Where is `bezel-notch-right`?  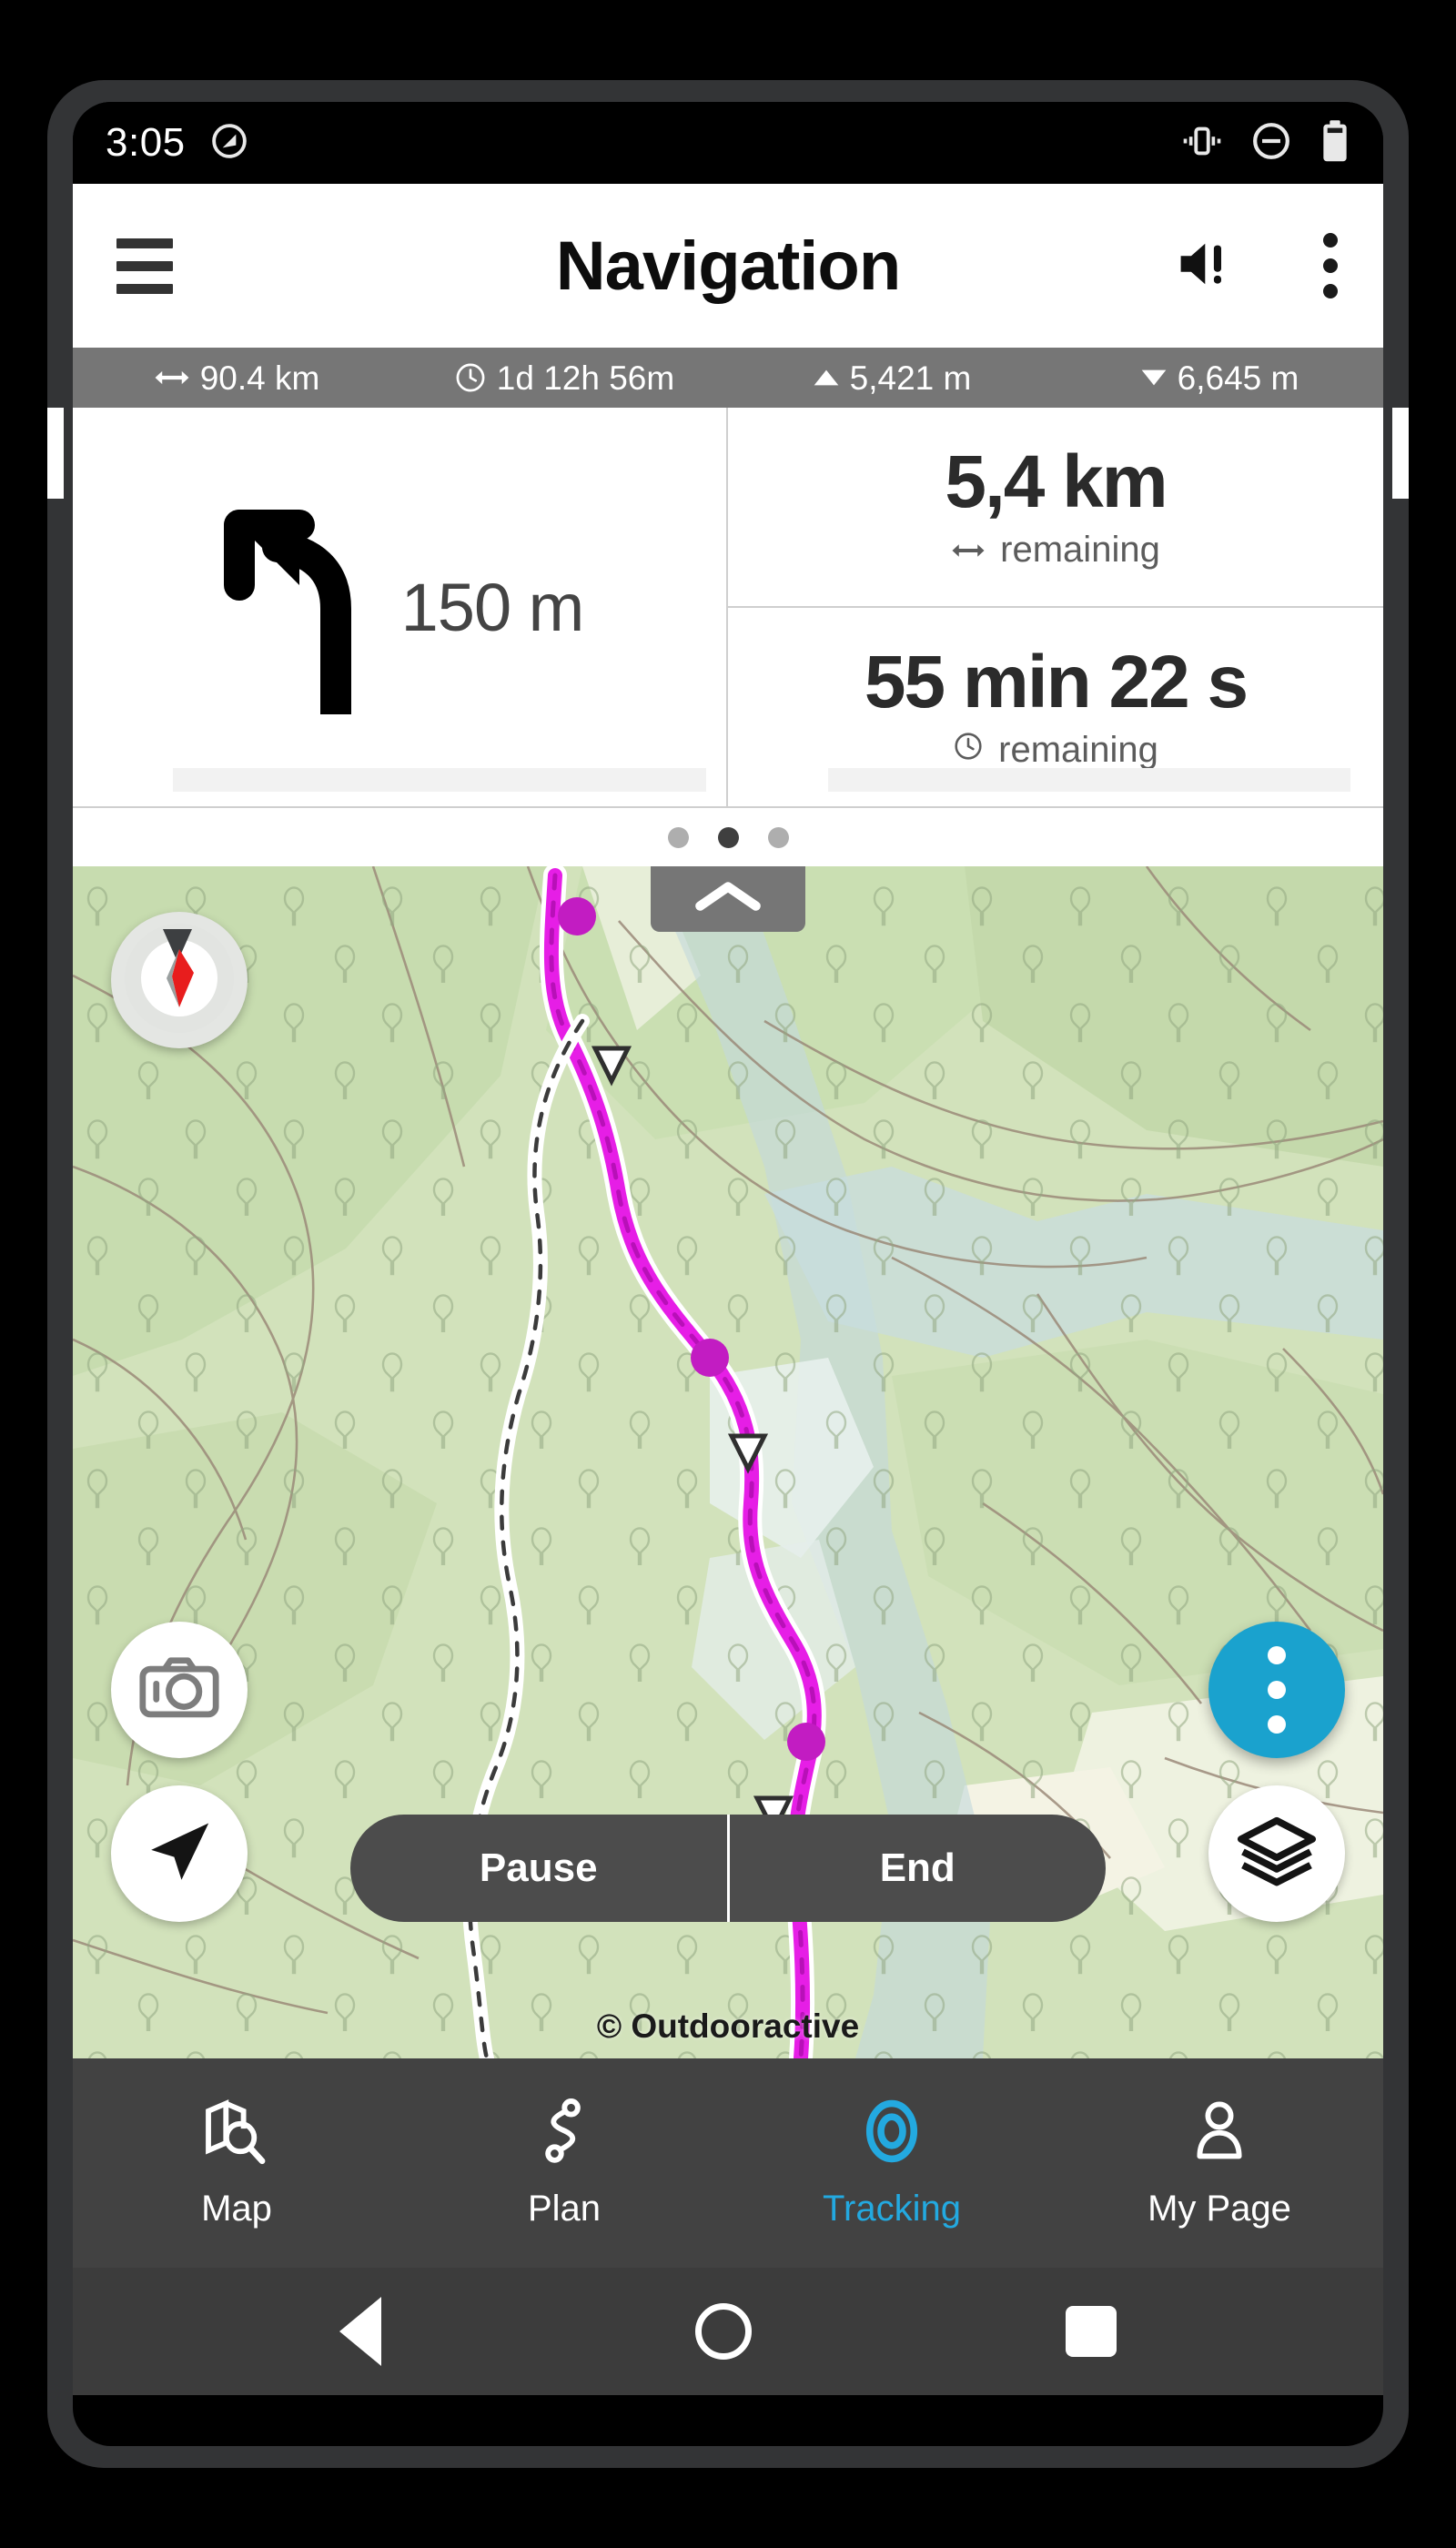
bezel-notch-right is located at coordinates (1400, 454).